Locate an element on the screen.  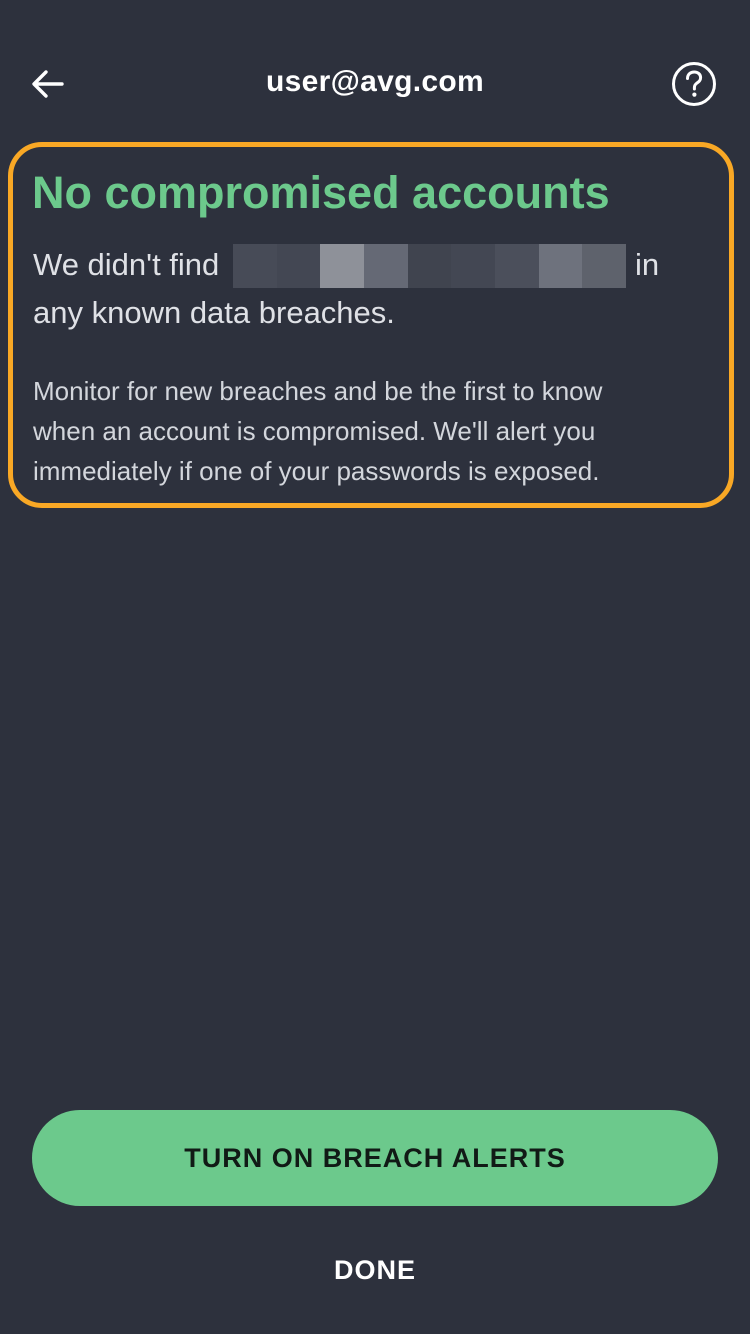
intro-text-prefix: We didn't find is located at coordinates (126, 264).